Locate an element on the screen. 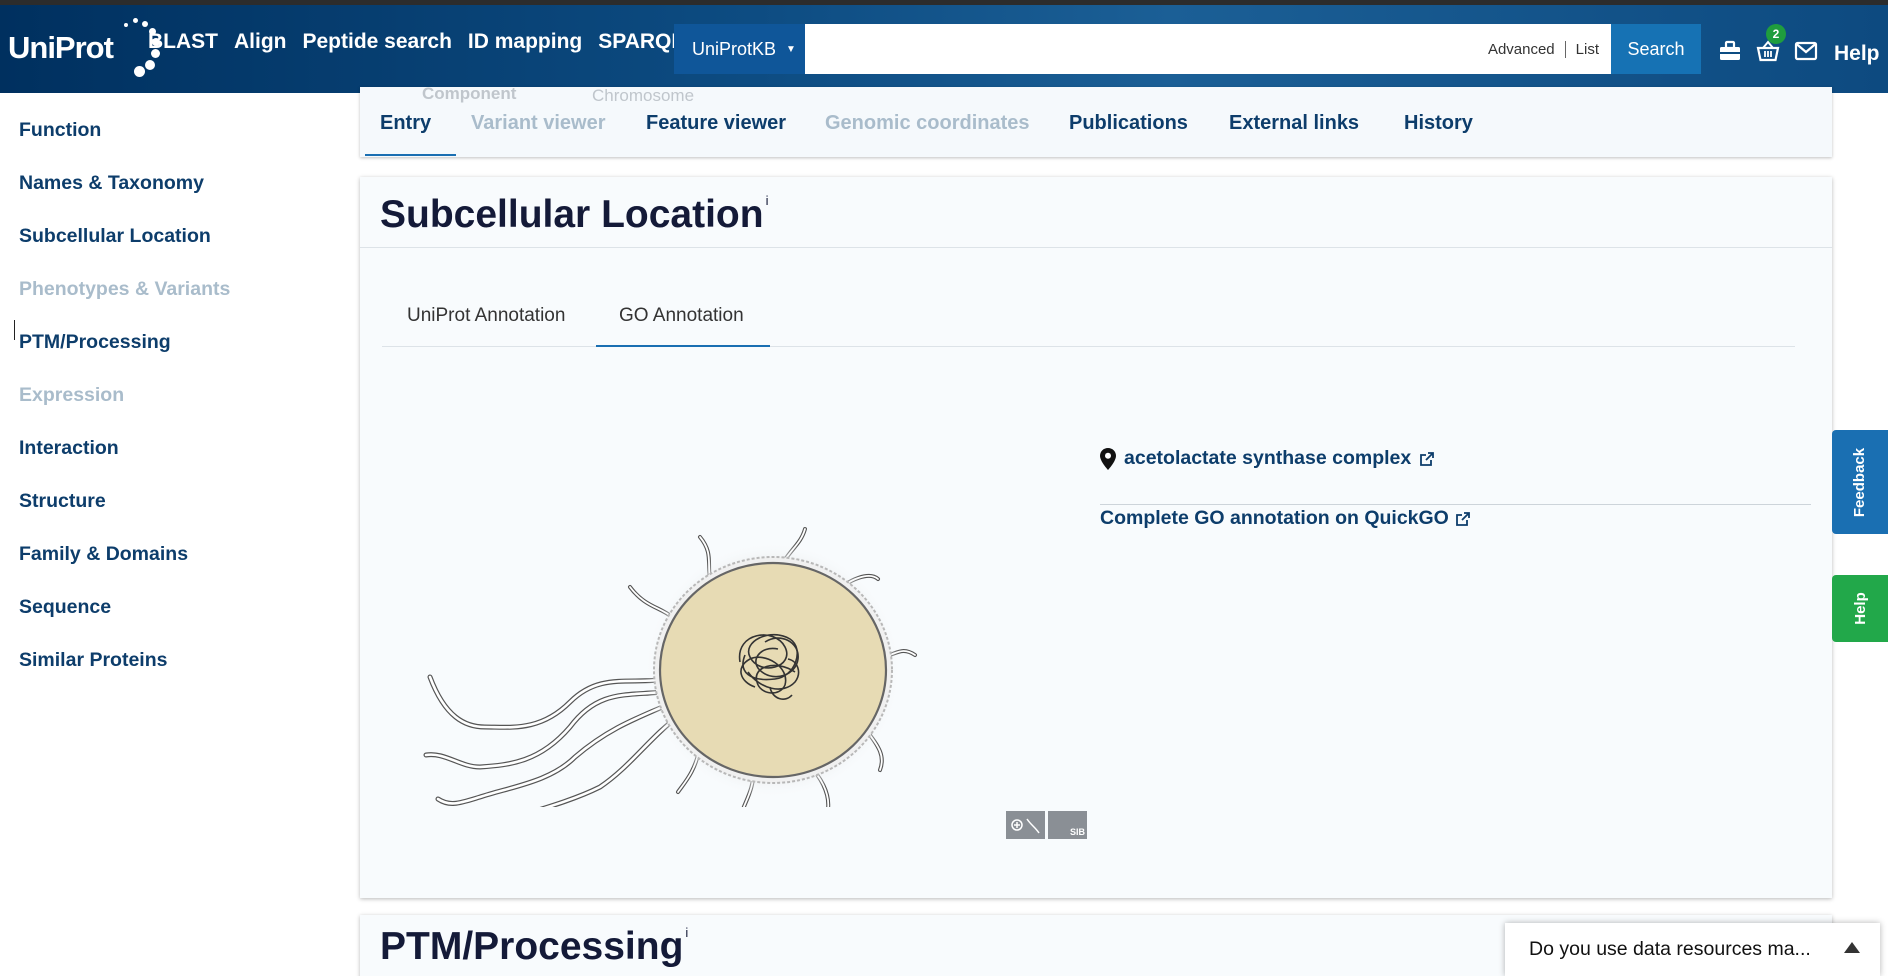 This screenshot has height=976, width=1888. feedback-tab: Feedback is located at coordinates (1860, 482).